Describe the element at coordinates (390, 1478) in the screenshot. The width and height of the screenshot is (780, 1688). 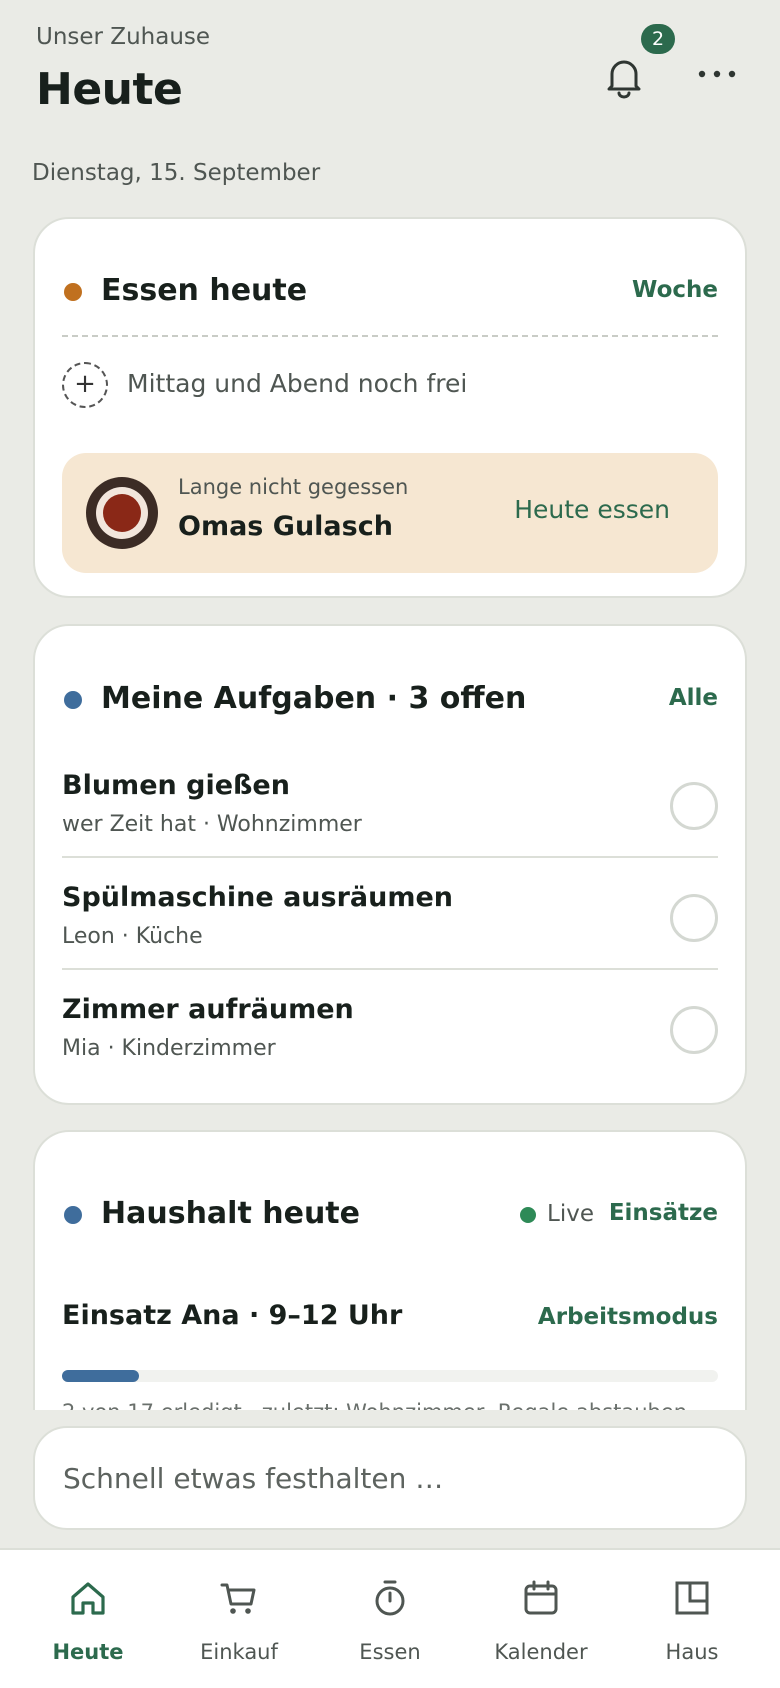
I see `quick-capture-input` at that location.